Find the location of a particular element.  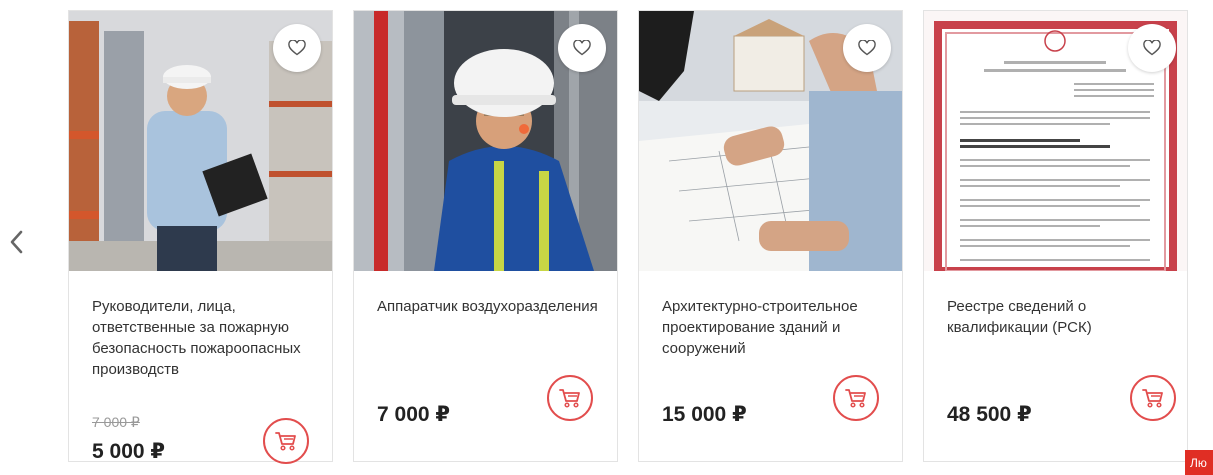

product-title: Реестре сведений о квалификации (РСК) is located at coordinates (1059, 317).